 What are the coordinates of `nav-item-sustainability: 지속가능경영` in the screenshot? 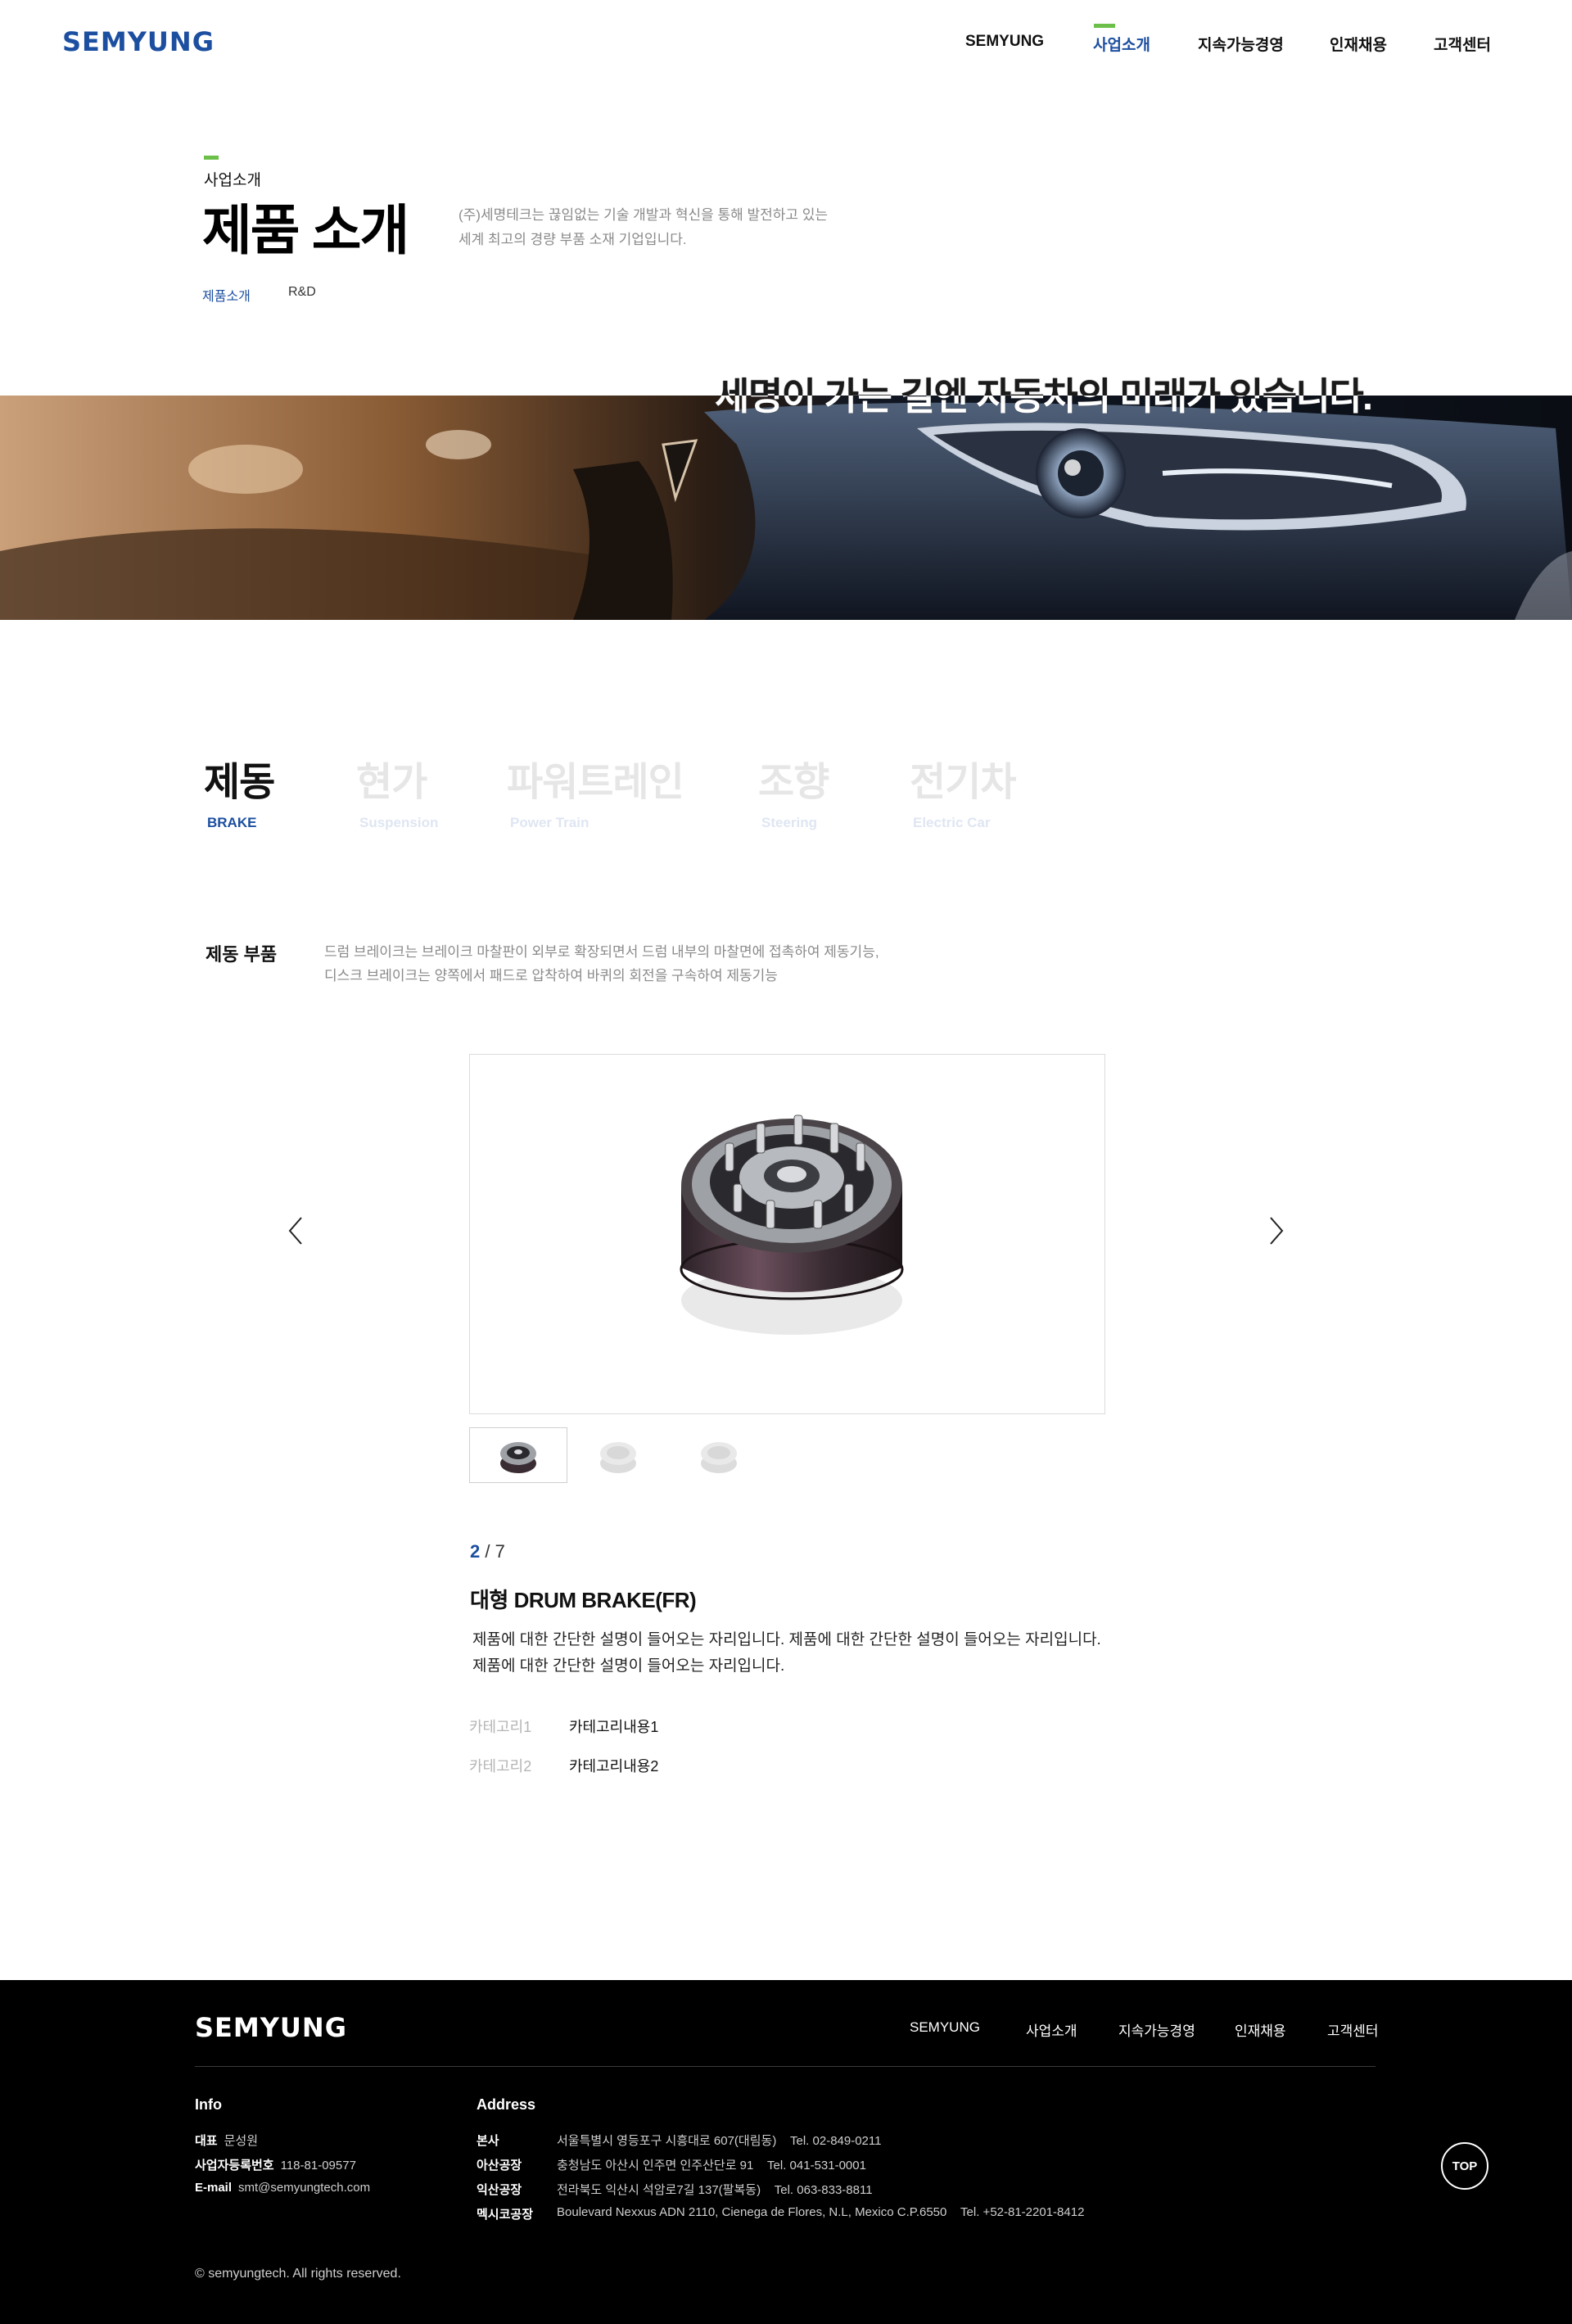 It's located at (1241, 44).